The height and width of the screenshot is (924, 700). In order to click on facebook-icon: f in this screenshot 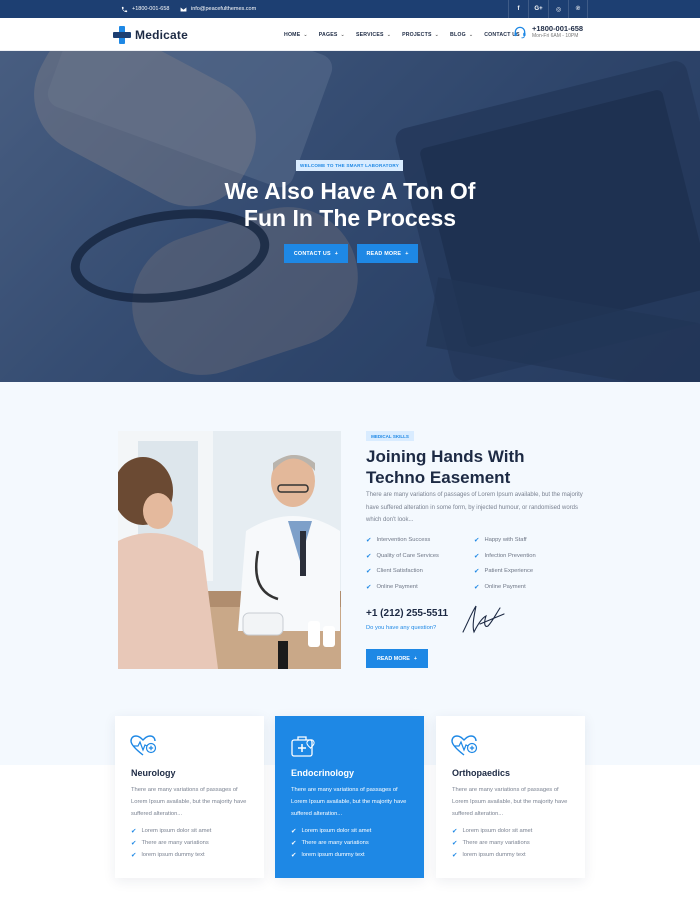, I will do `click(518, 9)`.